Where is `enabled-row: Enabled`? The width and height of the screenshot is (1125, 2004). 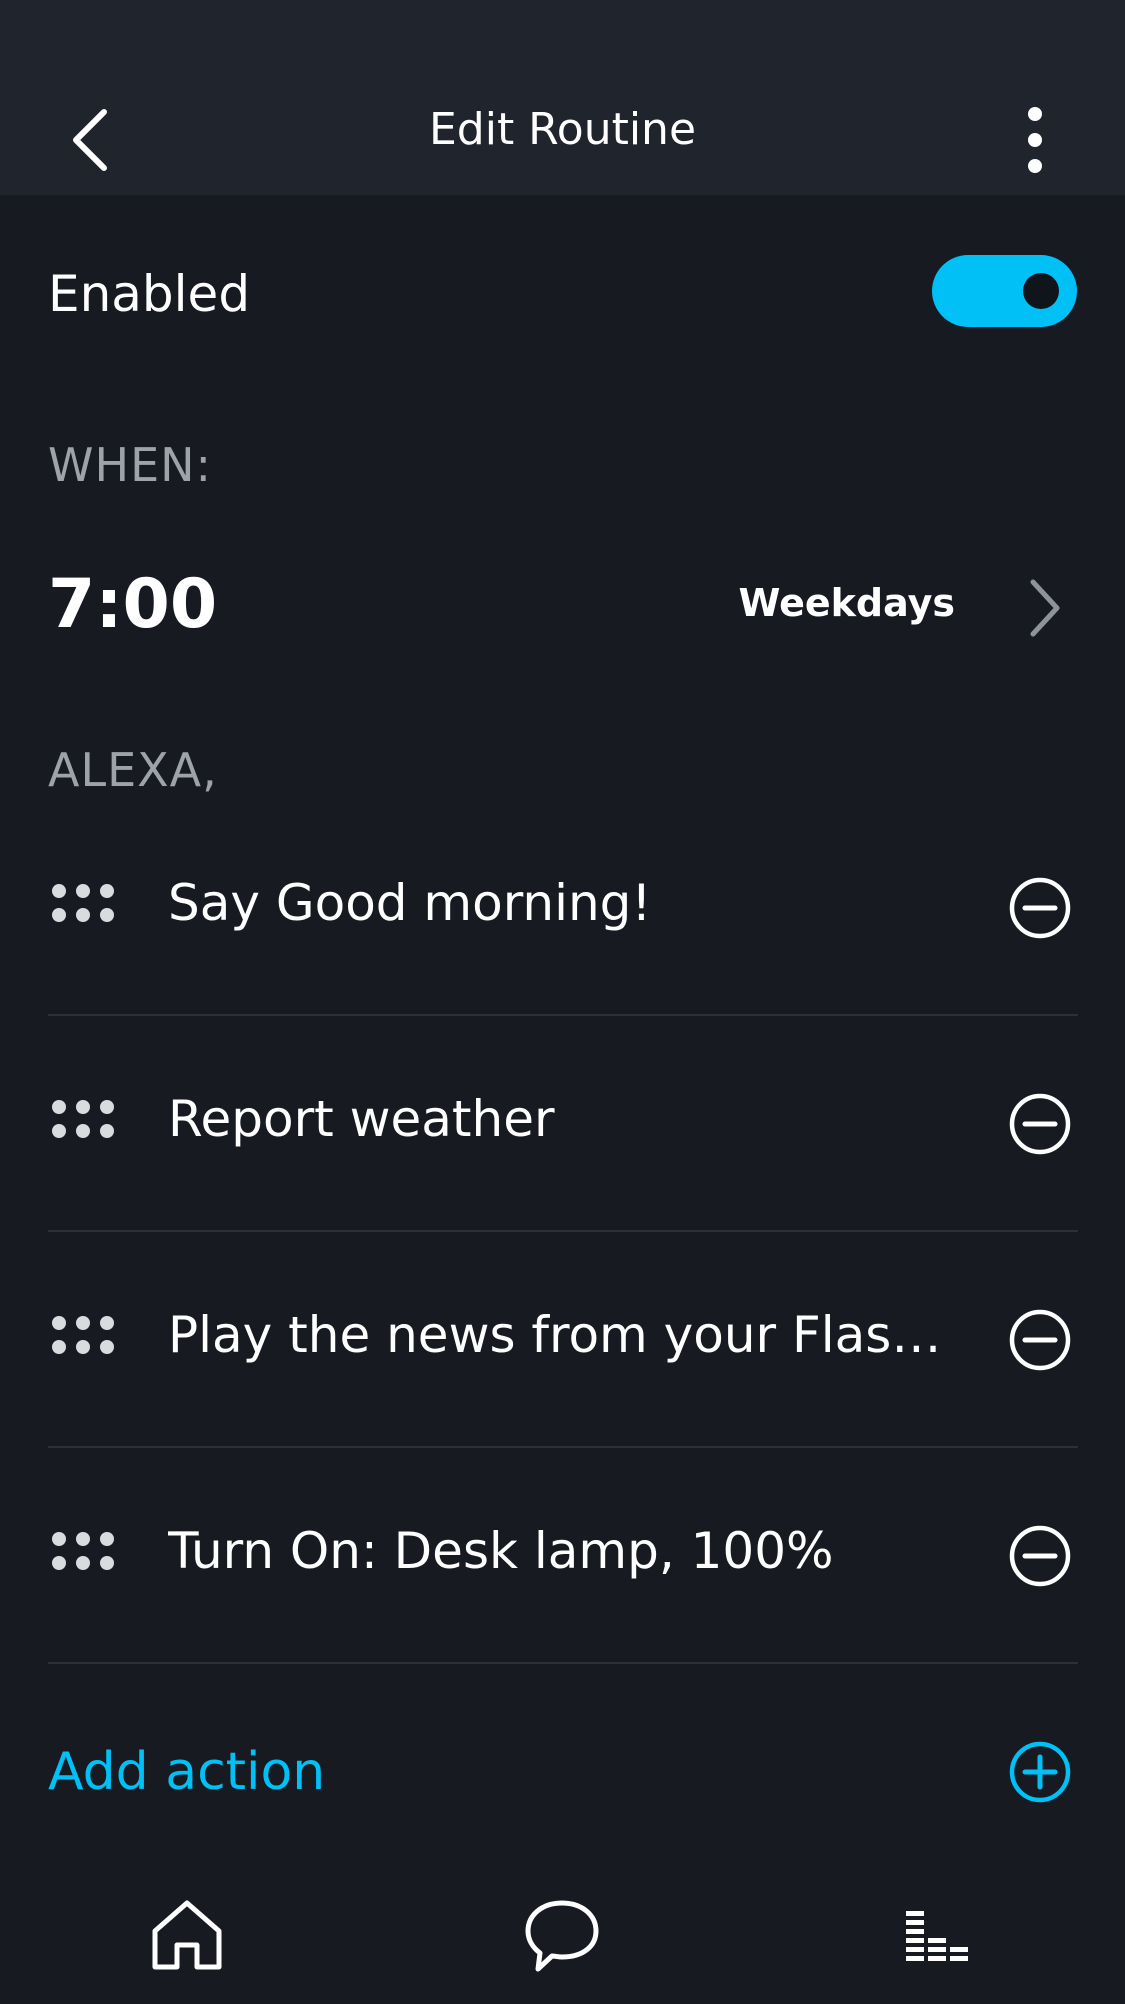 enabled-row: Enabled is located at coordinates (562, 293).